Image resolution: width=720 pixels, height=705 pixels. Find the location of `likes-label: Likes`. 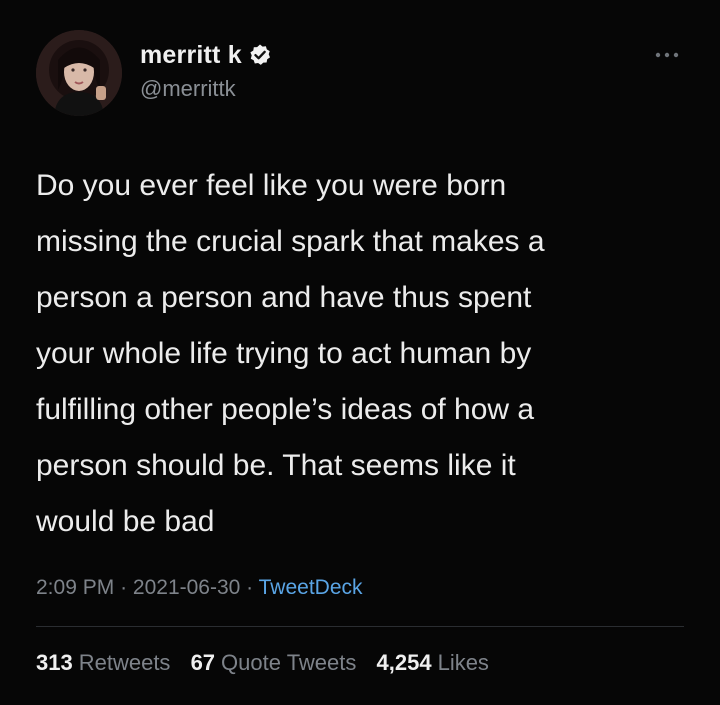

likes-label: Likes is located at coordinates (463, 662).